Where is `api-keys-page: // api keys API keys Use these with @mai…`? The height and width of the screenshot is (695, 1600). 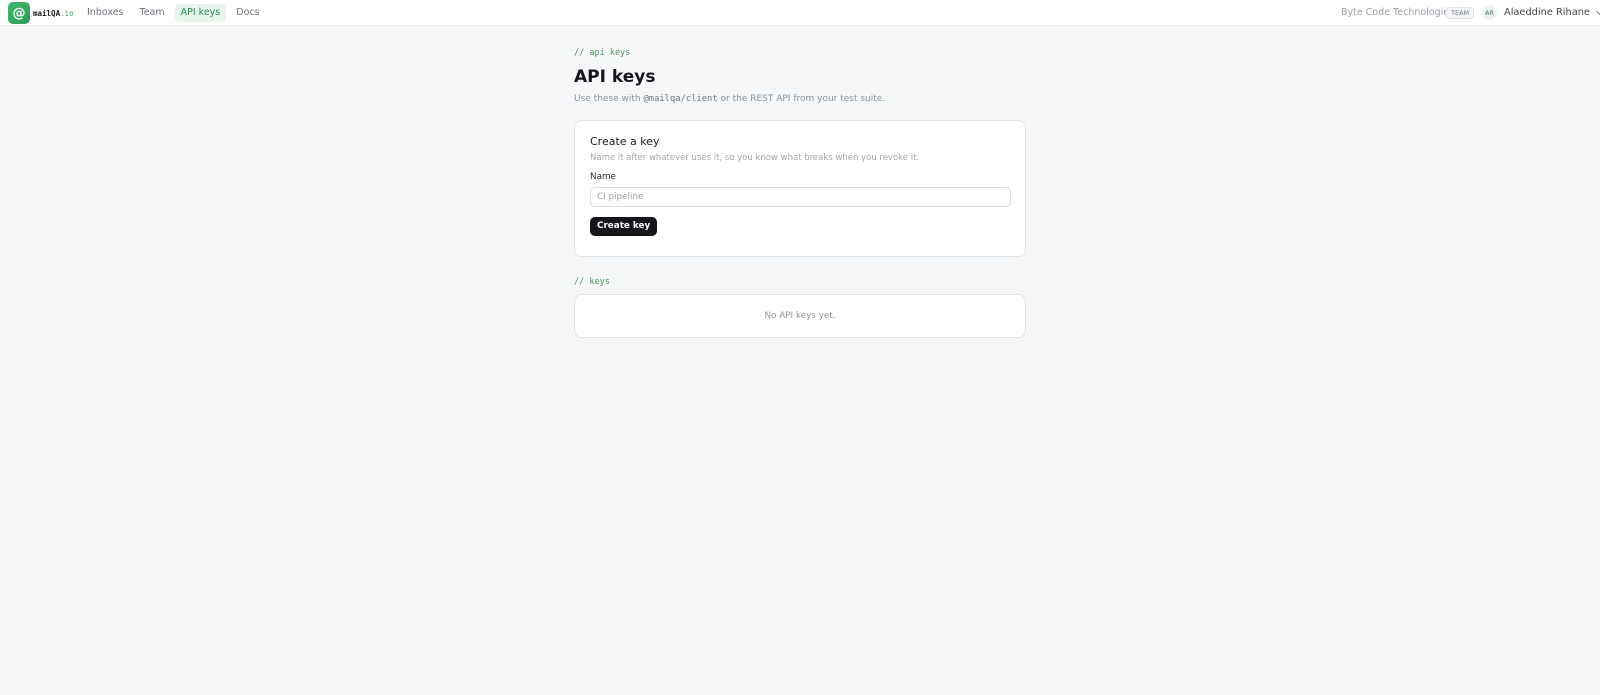 api-keys-page: // api keys API keys Use these with @mai… is located at coordinates (800, 192).